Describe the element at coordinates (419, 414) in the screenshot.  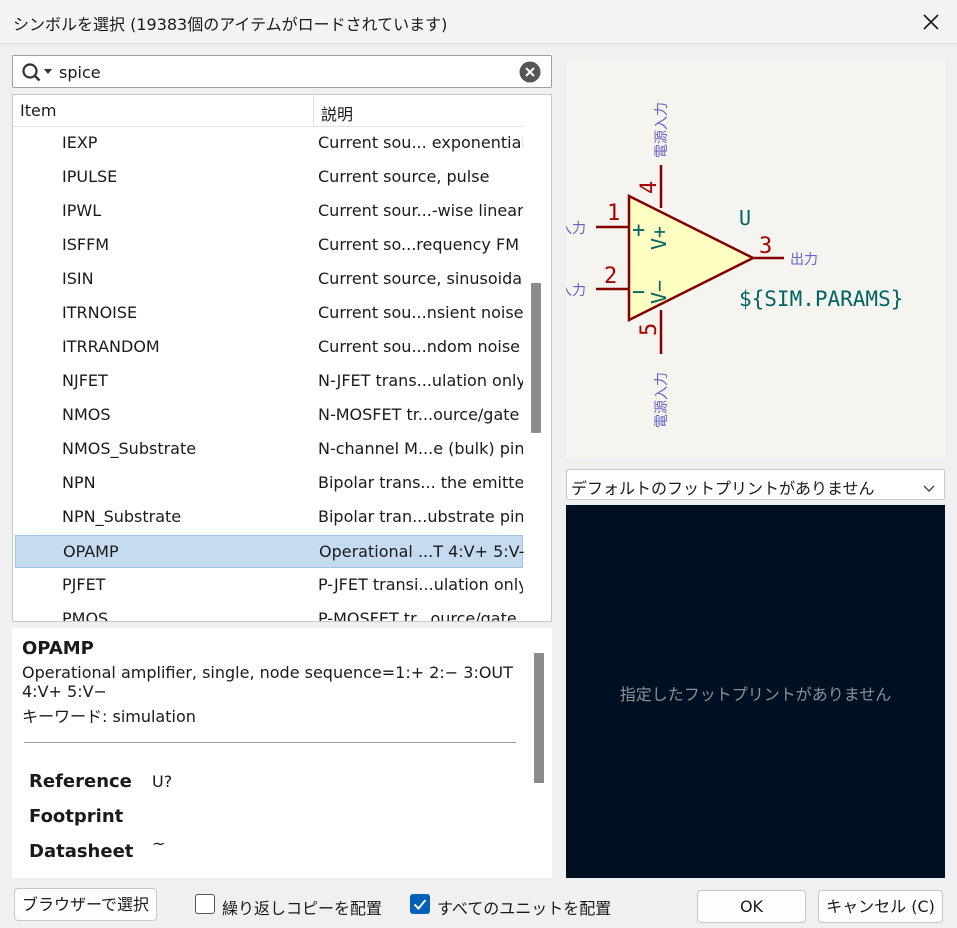
I see `row-item-description: N-MOSFET tr...ource/gate` at that location.